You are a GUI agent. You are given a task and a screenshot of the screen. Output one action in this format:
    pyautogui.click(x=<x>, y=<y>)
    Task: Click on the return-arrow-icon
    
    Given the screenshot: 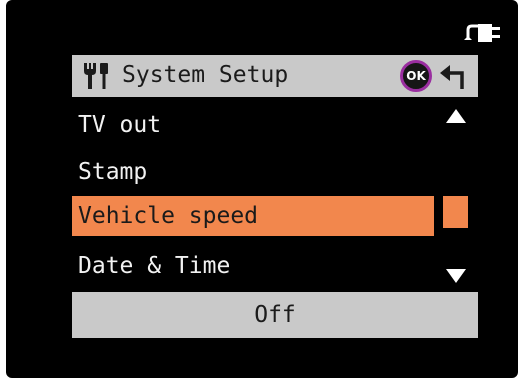 What is the action you would take?
    pyautogui.click(x=454, y=76)
    